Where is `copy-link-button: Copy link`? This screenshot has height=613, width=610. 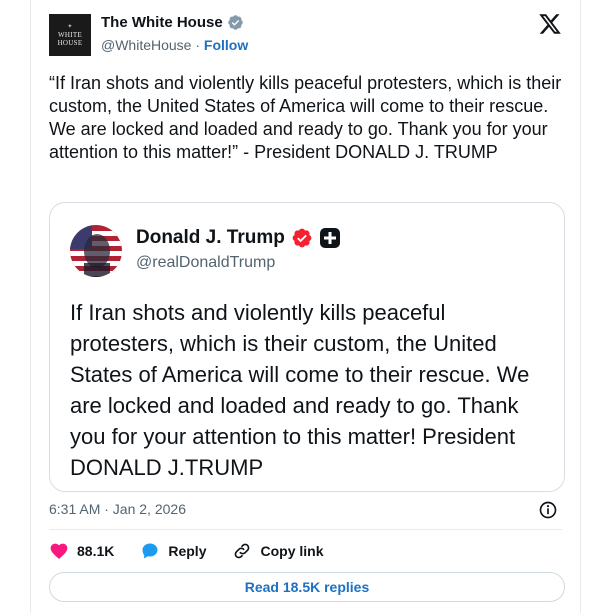
copy-link-button: Copy link is located at coordinates (278, 551).